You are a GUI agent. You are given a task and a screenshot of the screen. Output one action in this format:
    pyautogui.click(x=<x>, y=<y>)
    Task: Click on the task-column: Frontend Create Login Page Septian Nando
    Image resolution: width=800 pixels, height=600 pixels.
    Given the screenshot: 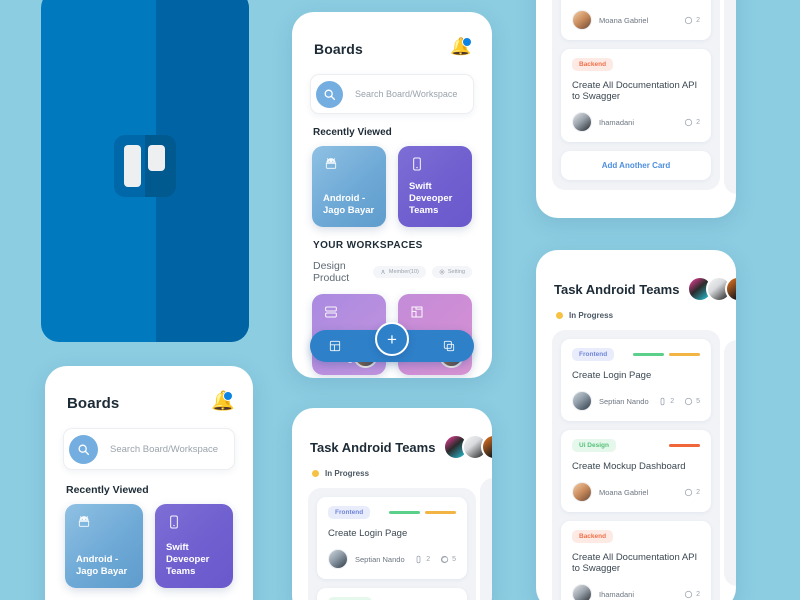 What is the action you would take?
    pyautogui.click(x=392, y=544)
    